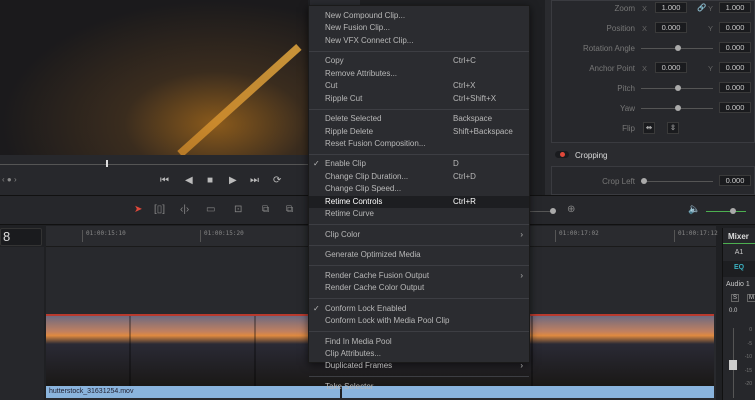 The height and width of the screenshot is (400, 755). I want to click on rotation-field: 0.000, so click(735, 47).